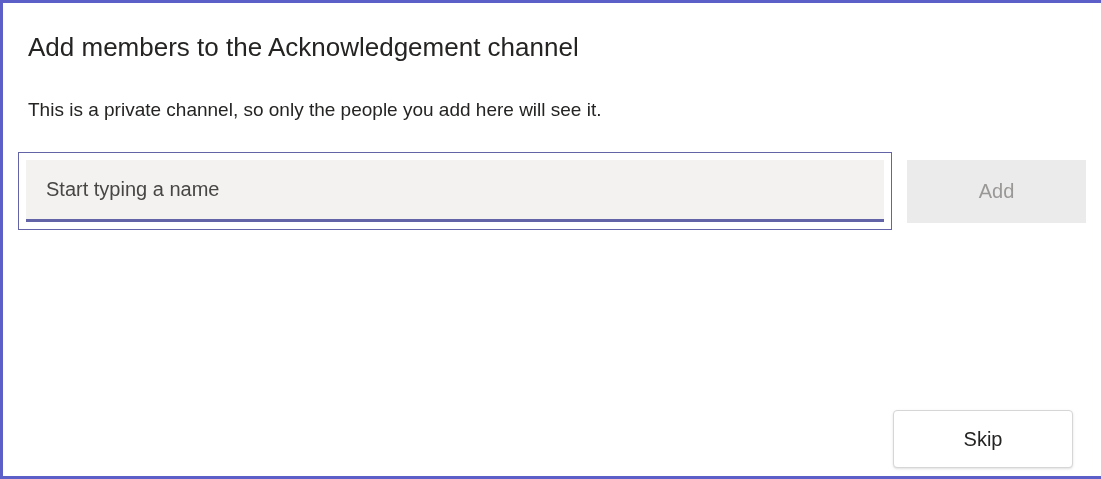 This screenshot has width=1101, height=479. What do you see at coordinates (315, 109) in the screenshot?
I see `dialog-description: This is a private channel, so only the people you add here will see it.` at bounding box center [315, 109].